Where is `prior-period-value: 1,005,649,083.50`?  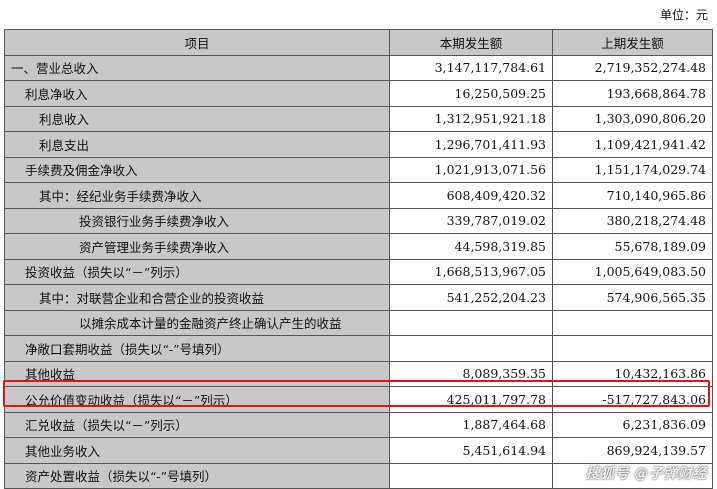
prior-period-value: 1,005,649,083.50 is located at coordinates (632, 271).